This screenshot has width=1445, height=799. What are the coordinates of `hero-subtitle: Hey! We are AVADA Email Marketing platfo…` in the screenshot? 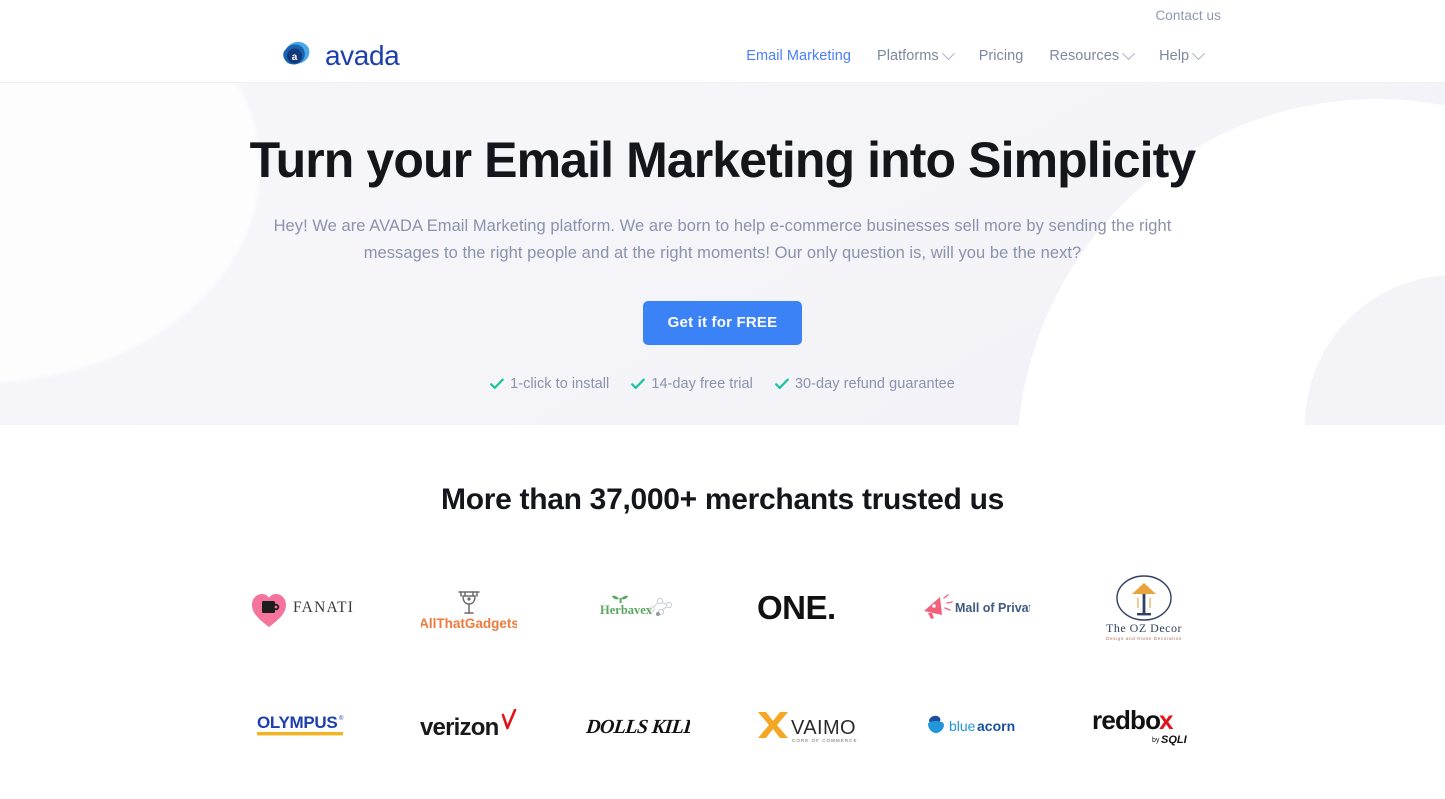 It's located at (722, 239).